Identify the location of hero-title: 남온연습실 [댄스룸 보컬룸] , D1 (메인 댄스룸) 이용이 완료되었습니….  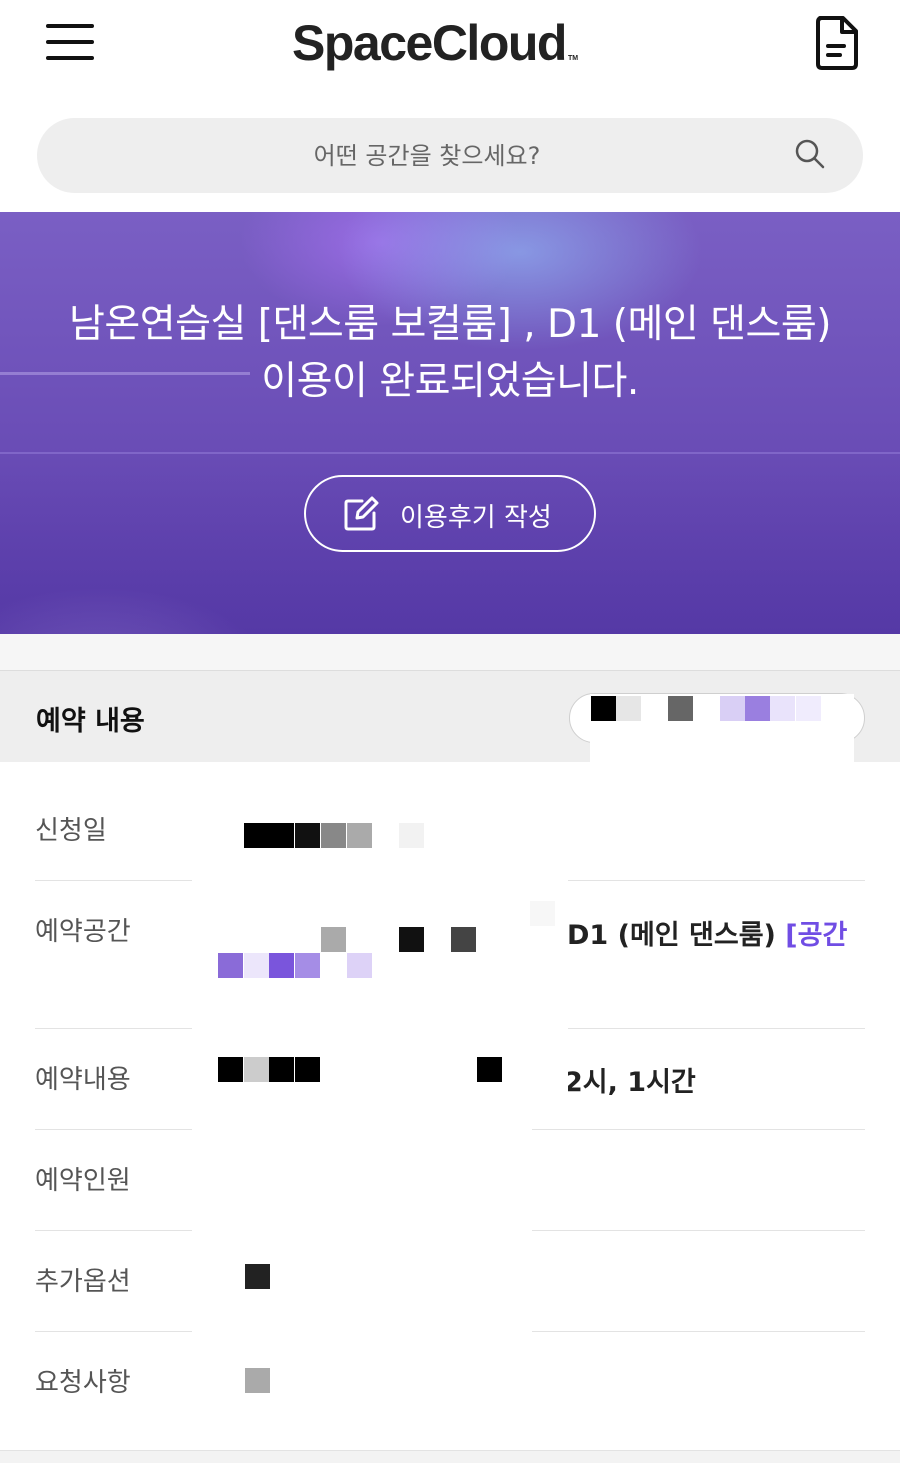
(450, 353).